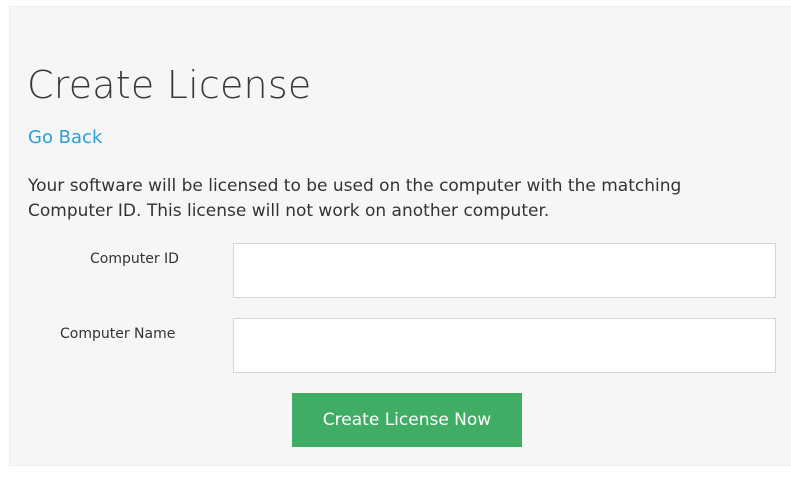  I want to click on page-title: Create License, so click(169, 85).